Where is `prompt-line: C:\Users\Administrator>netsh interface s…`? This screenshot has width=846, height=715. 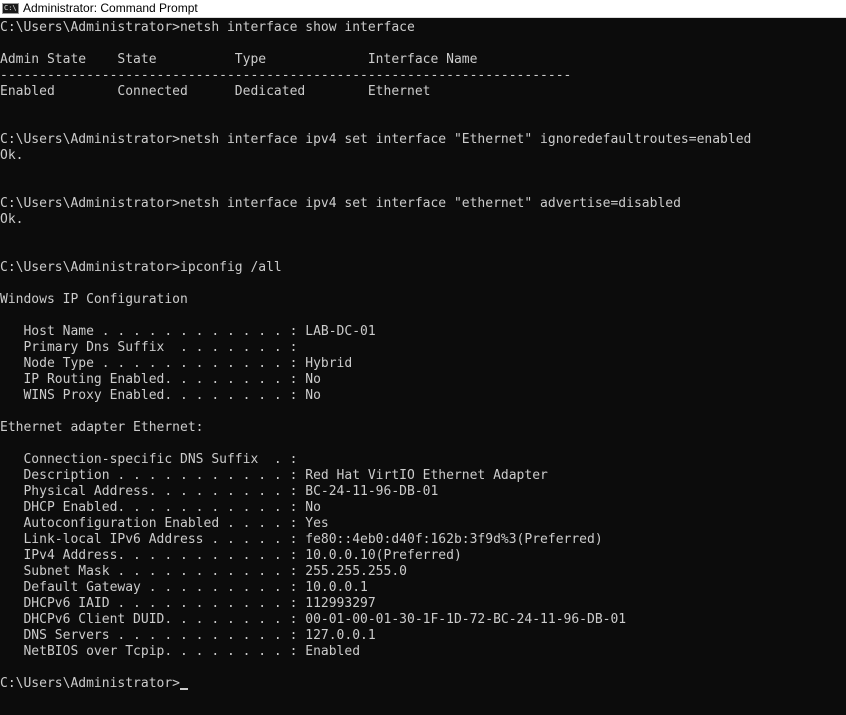 prompt-line: C:\Users\Administrator>netsh interface s… is located at coordinates (207, 27).